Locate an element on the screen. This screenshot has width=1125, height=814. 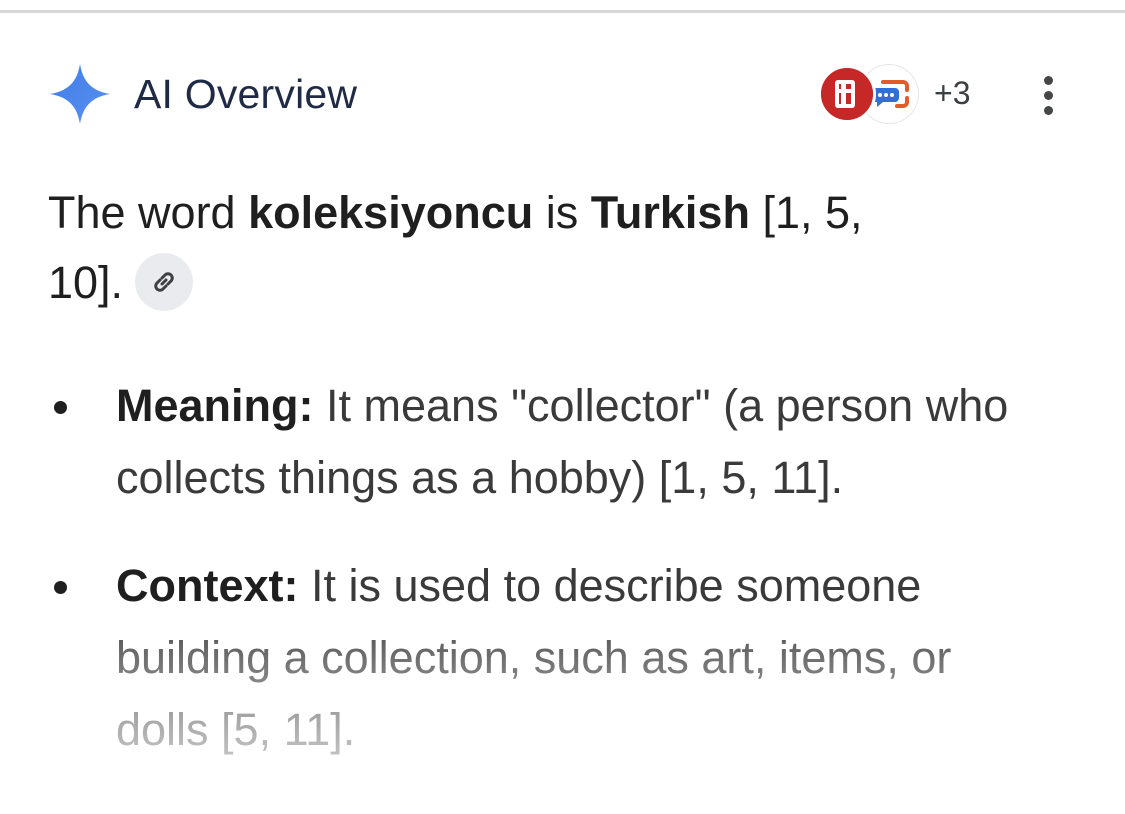
bullet-label: Context: is located at coordinates (207, 585).